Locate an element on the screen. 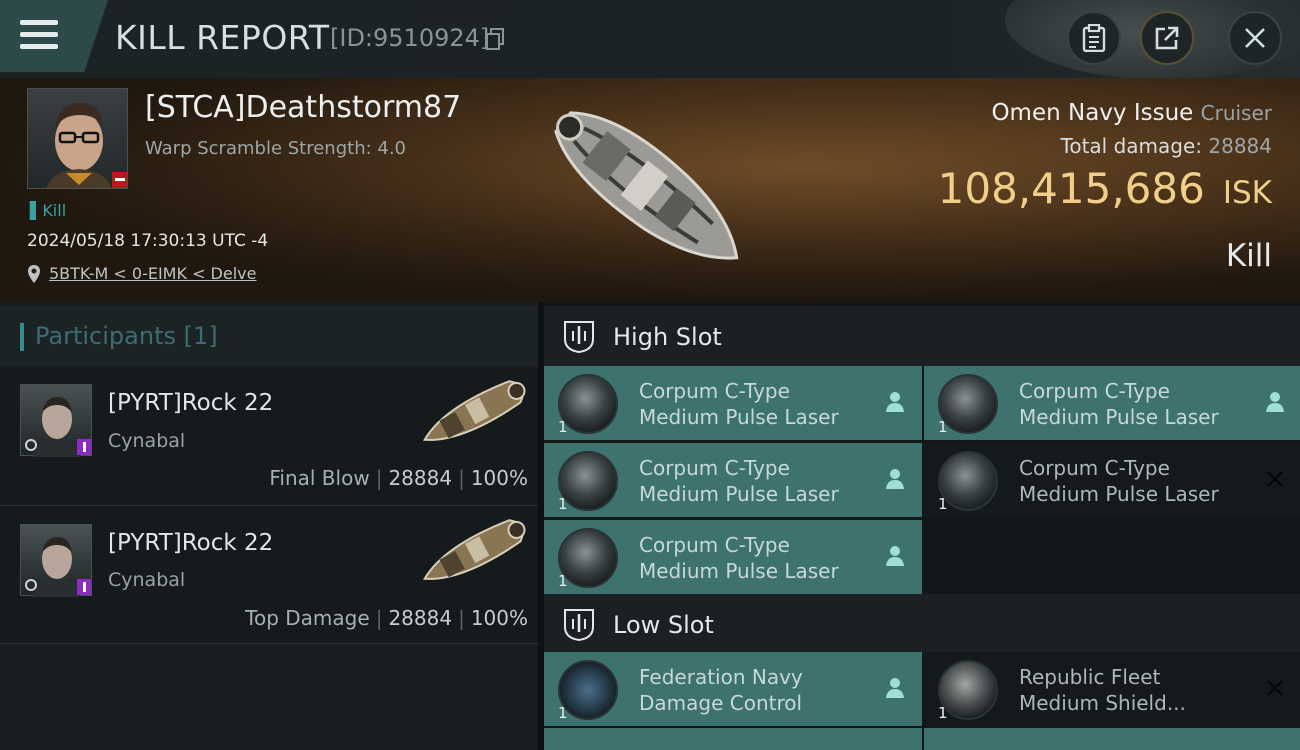 The width and height of the screenshot is (1300, 750). ship-class-text: Cruiser is located at coordinates (1236, 113).